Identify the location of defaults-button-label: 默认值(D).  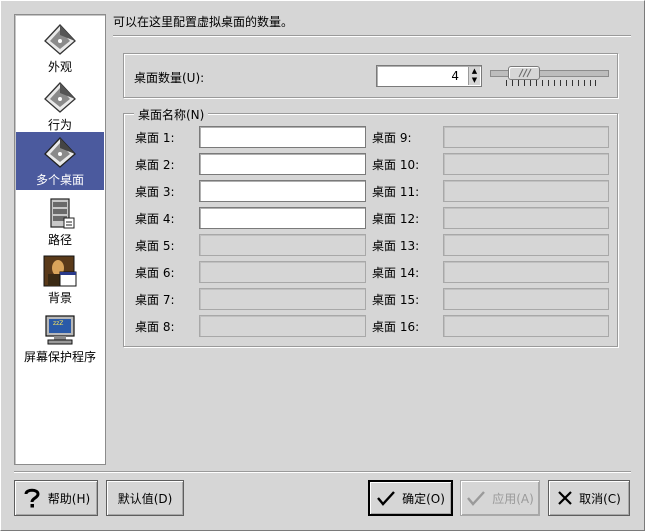
(145, 498).